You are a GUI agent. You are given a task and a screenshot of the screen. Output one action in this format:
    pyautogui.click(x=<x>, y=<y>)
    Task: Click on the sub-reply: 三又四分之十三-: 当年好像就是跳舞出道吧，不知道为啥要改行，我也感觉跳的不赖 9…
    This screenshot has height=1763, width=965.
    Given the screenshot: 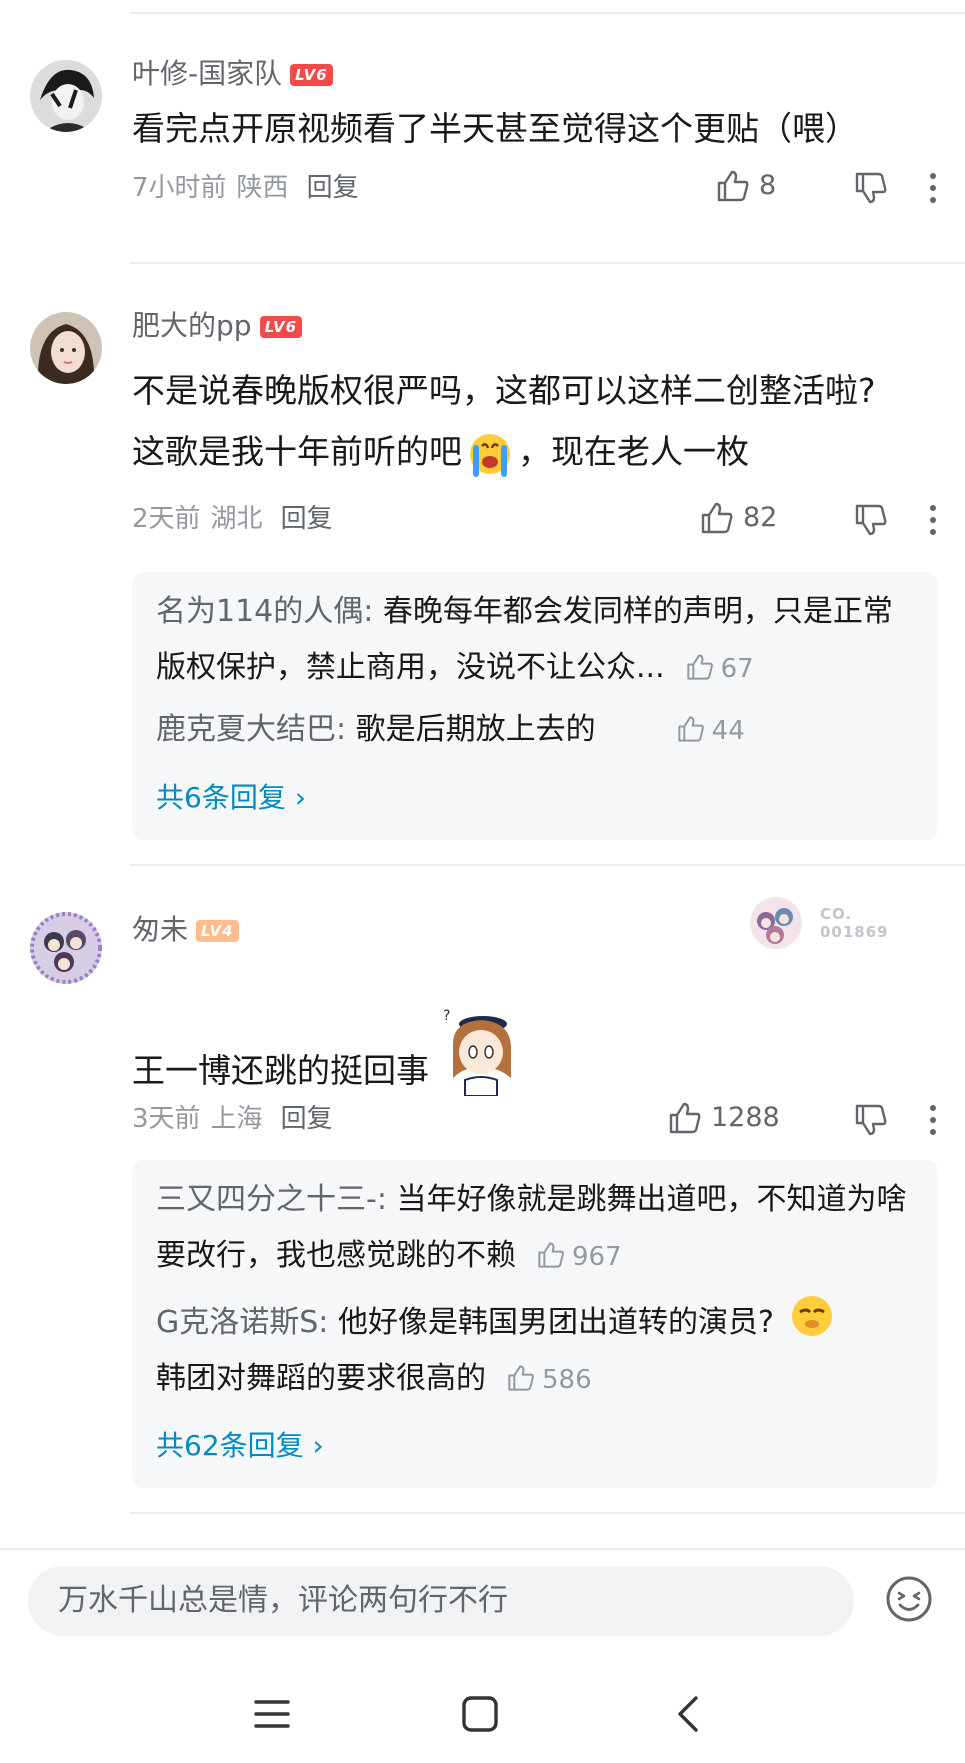 What is the action you would take?
    pyautogui.click(x=538, y=1228)
    